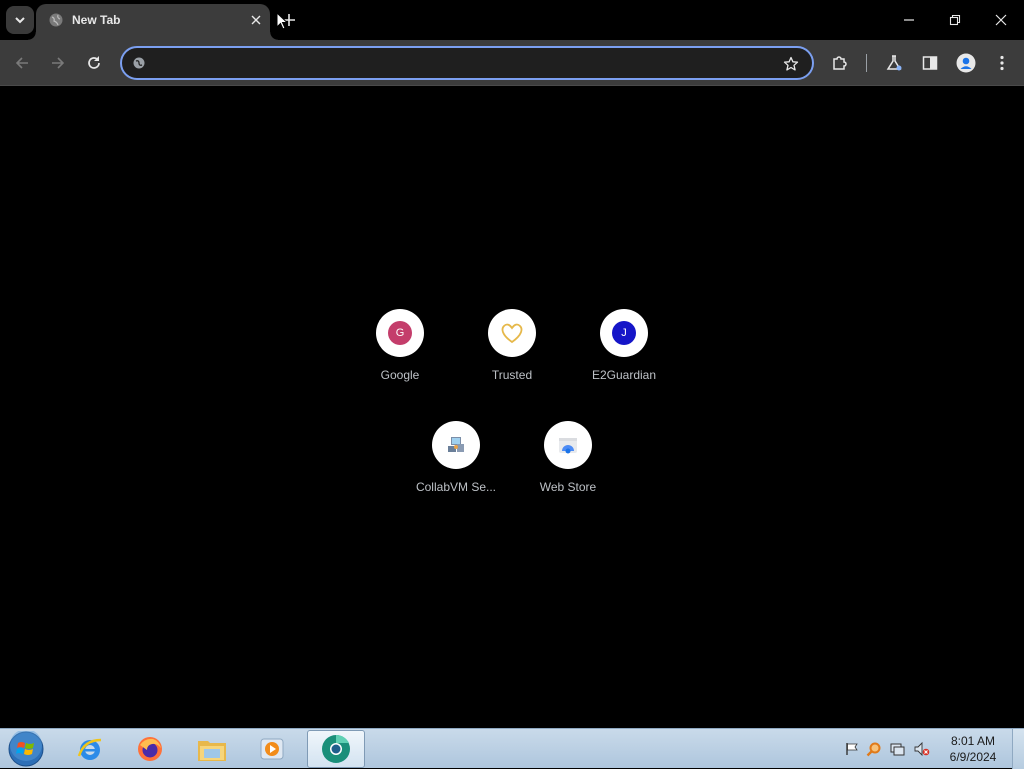  I want to click on shortcut-web-store: Web Store, so click(568, 467).